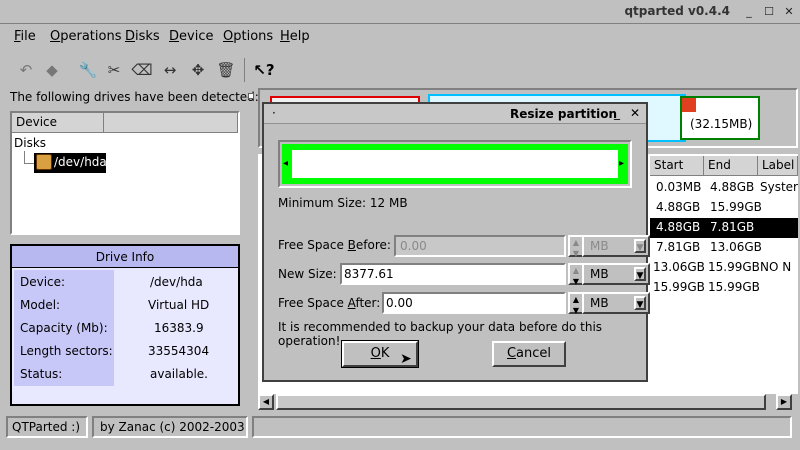  I want to click on drives-detected-label: The following drives have been detected:, so click(134, 97).